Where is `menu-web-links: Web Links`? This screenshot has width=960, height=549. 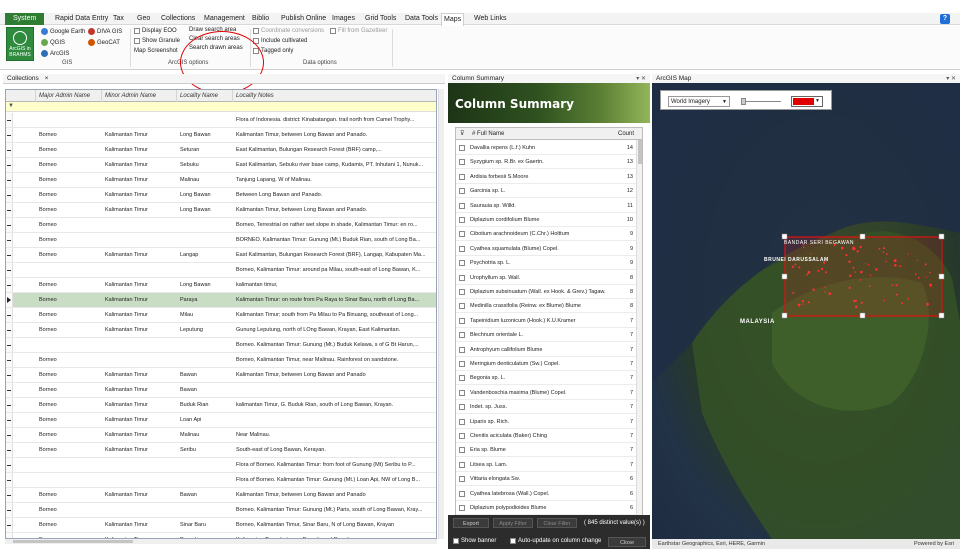 menu-web-links: Web Links is located at coordinates (490, 19).